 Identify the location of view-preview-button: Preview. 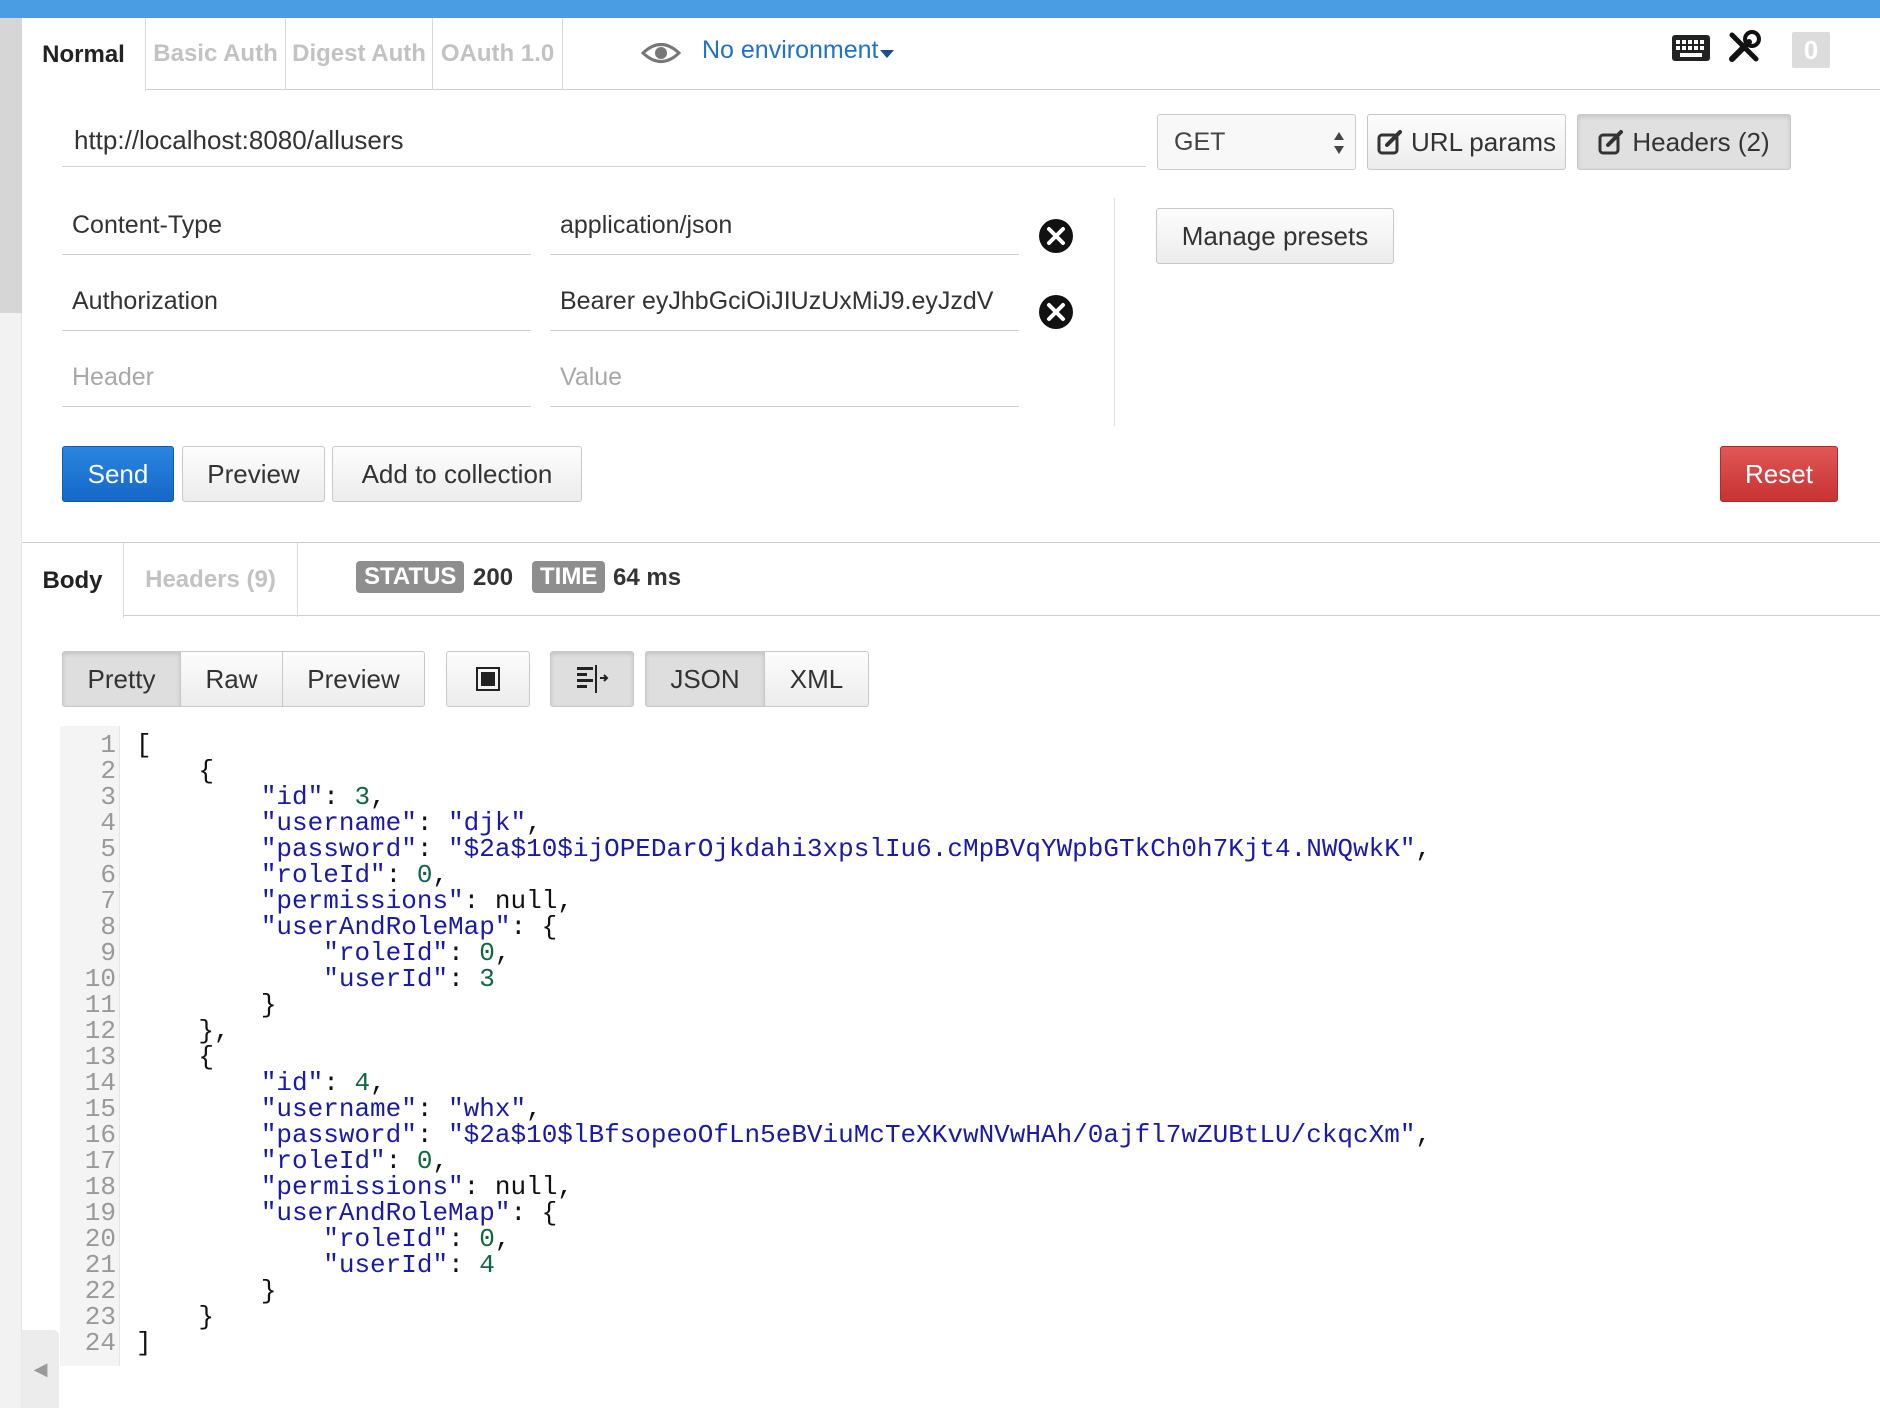
(353, 679).